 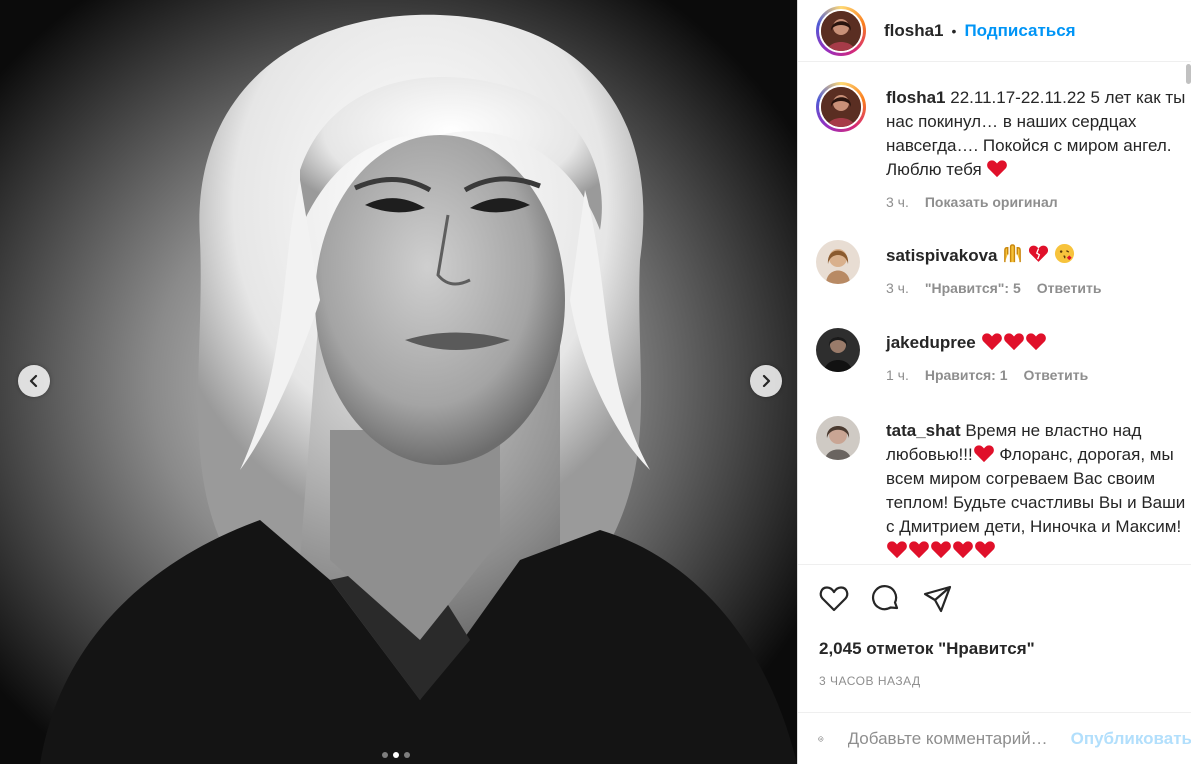 I want to click on caption-author-avatar, so click(x=841, y=107).